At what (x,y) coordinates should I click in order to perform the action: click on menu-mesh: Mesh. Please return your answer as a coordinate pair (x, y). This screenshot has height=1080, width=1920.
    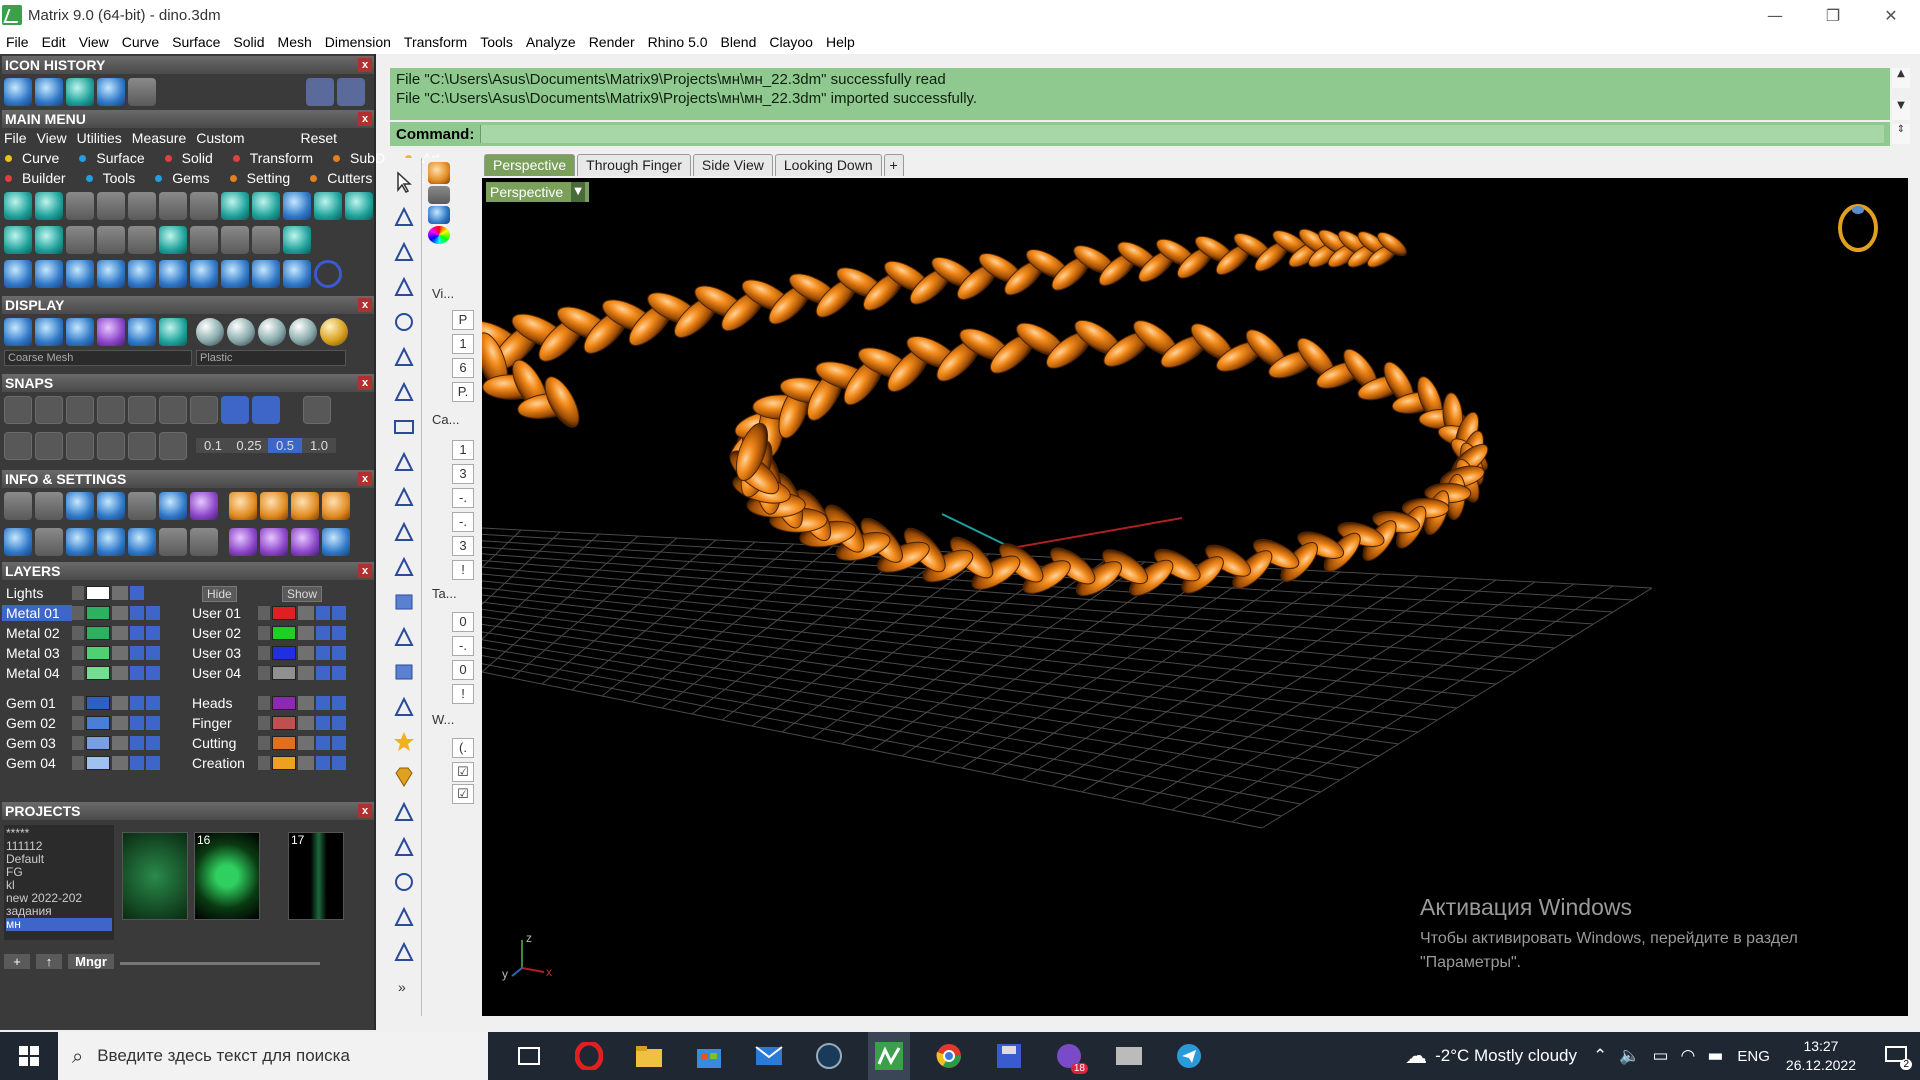
    Looking at the image, I should click on (295, 42).